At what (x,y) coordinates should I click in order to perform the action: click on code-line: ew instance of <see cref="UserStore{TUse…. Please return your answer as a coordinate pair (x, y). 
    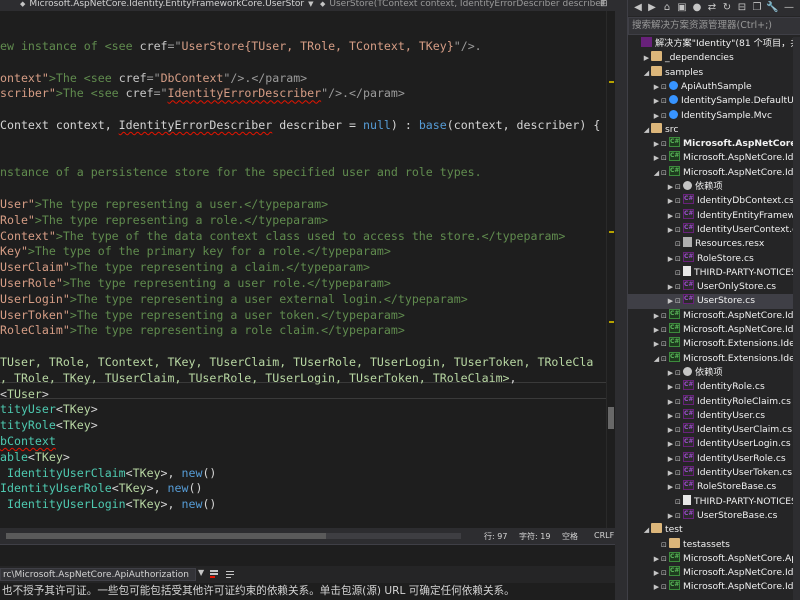
    Looking at the image, I should click on (241, 46).